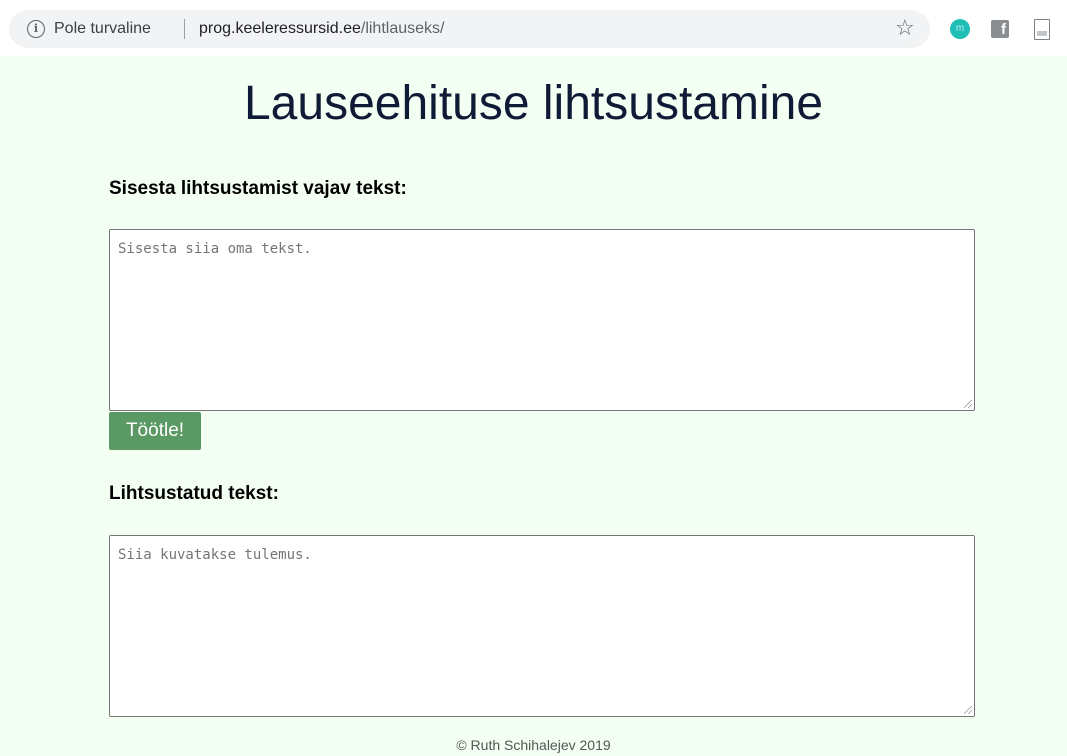  Describe the element at coordinates (533, 103) in the screenshot. I see `page-title: Lauseehituse lihtsustamine` at that location.